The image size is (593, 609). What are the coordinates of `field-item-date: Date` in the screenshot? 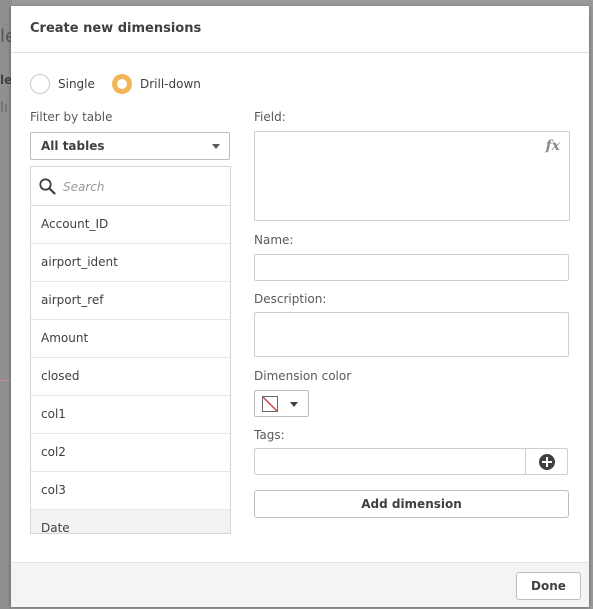 It's located at (130, 521).